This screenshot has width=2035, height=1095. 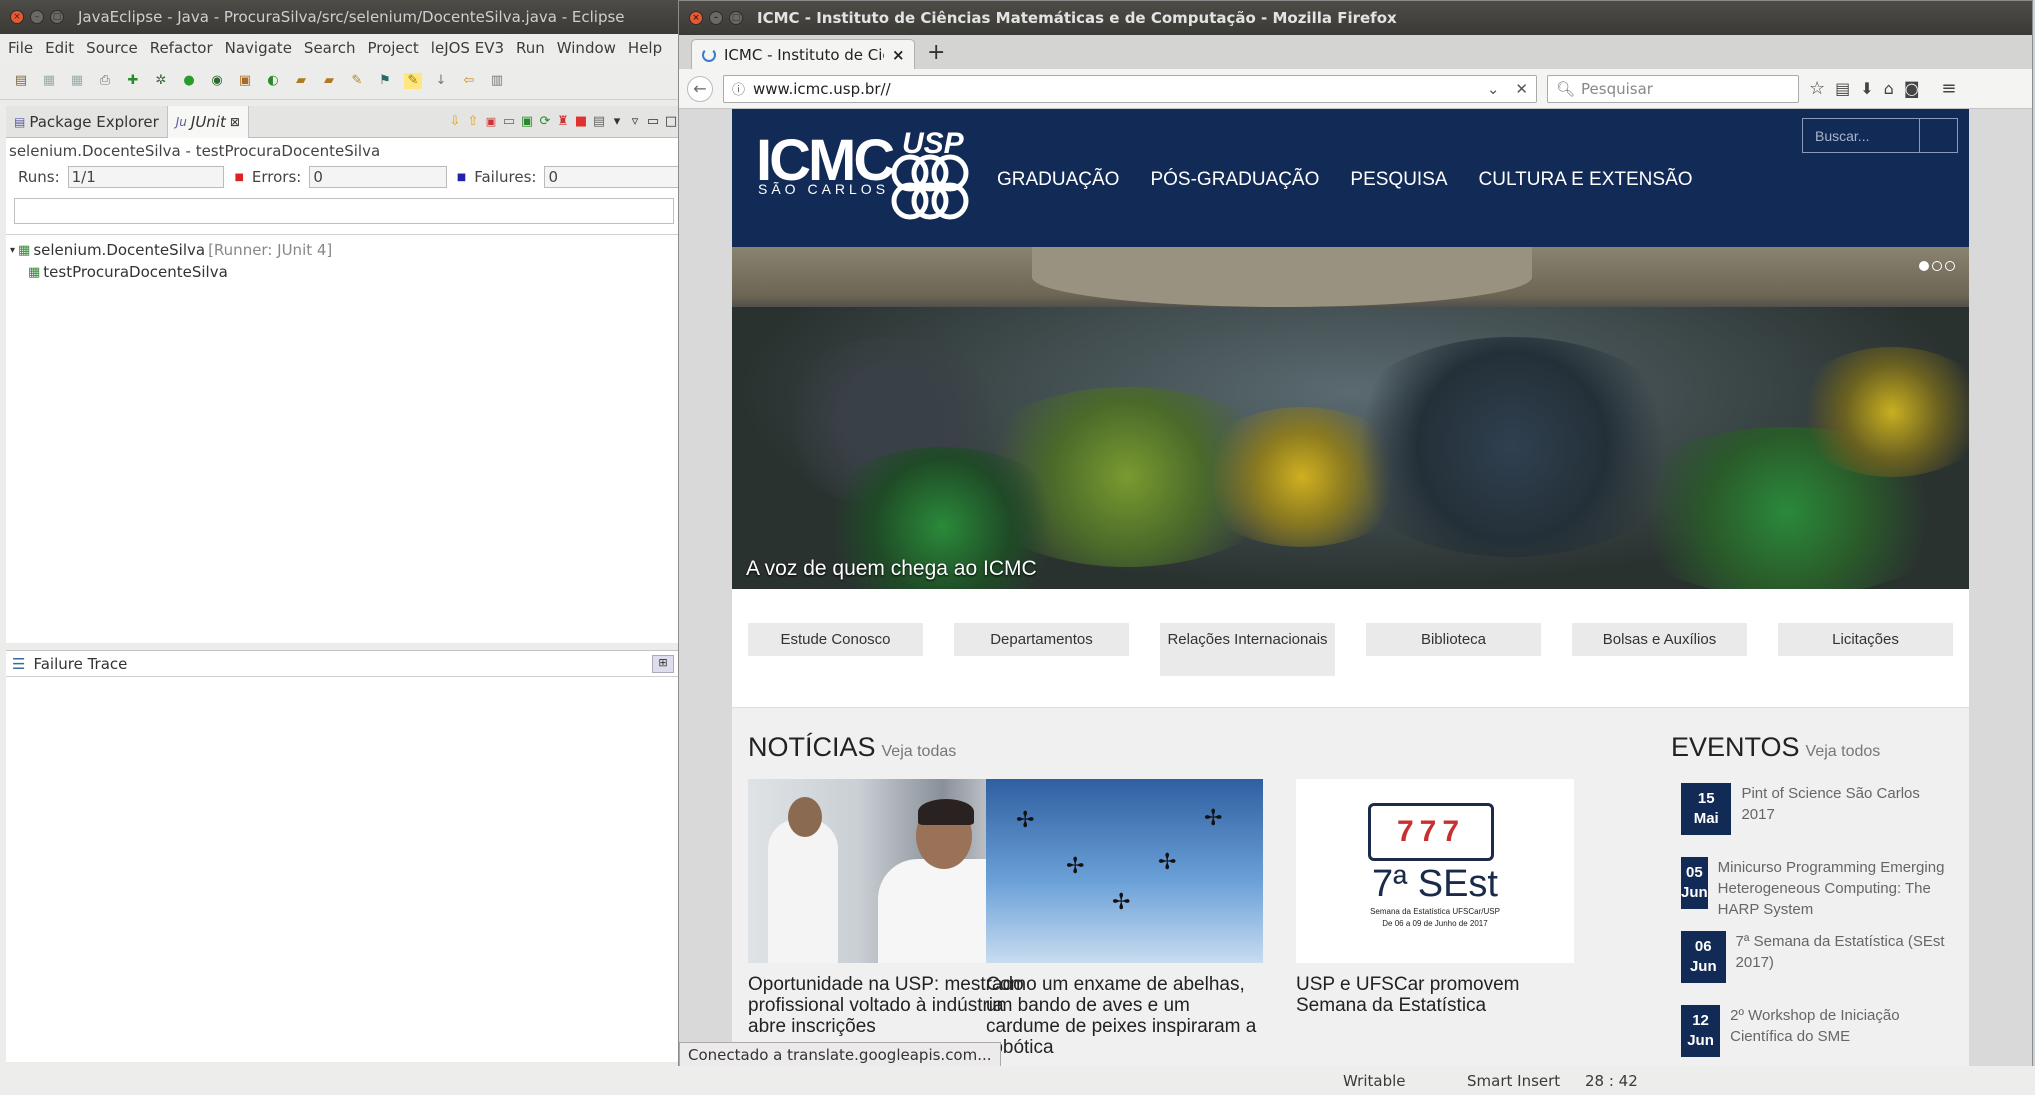 I want to click on stop-icon: ■, so click(x=581, y=122).